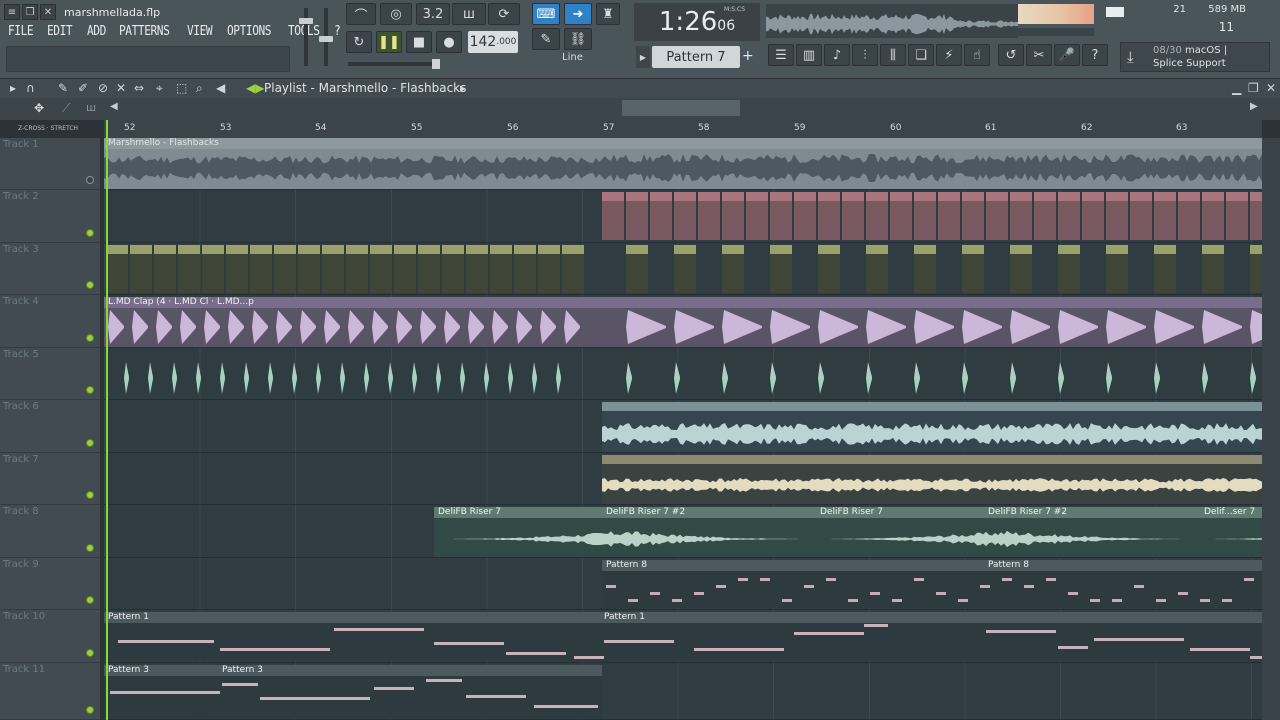 This screenshot has width=1280, height=720. Describe the element at coordinates (683, 163) in the screenshot. I see `audio-clip: Marshmello - Flashbacks` at that location.